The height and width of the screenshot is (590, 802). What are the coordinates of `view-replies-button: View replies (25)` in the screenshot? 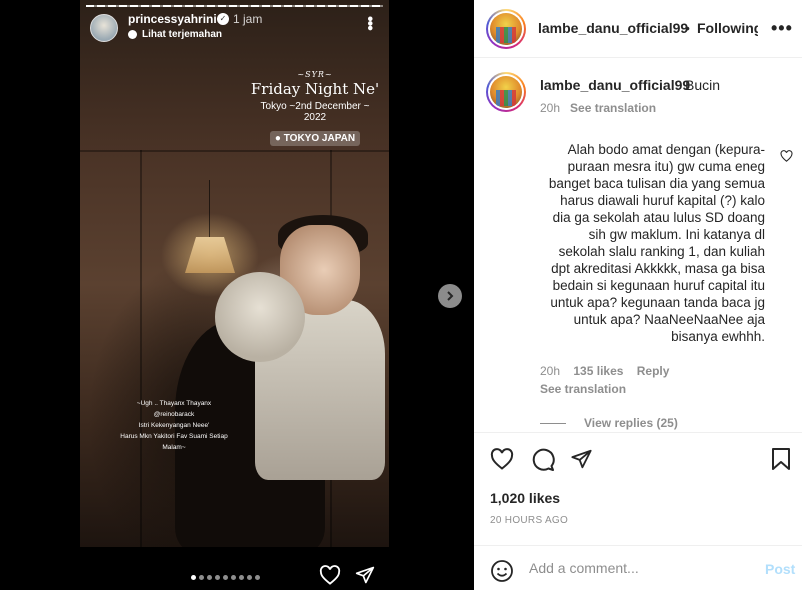 It's located at (609, 423).